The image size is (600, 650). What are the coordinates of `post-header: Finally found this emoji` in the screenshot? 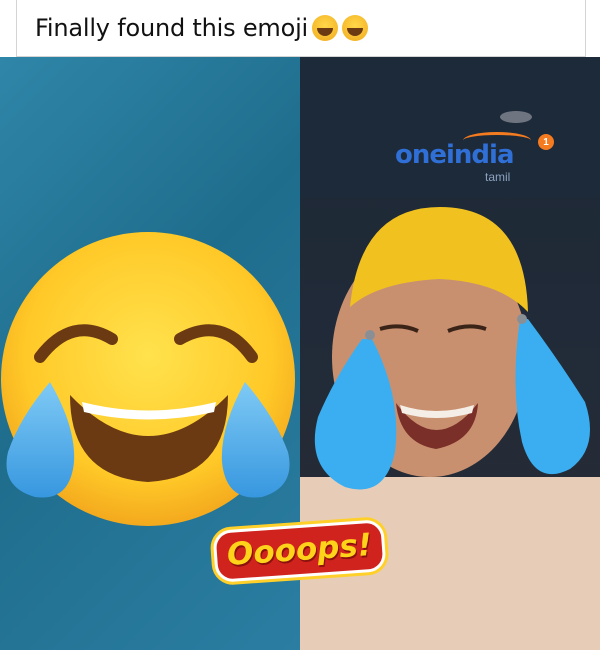 It's located at (301, 28).